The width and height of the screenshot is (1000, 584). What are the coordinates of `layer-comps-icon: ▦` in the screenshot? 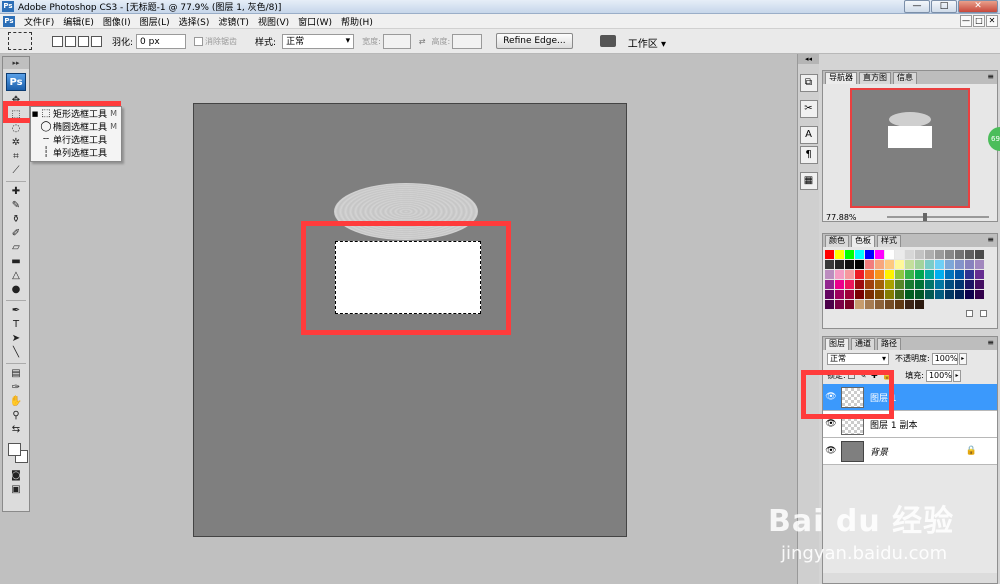 It's located at (808, 181).